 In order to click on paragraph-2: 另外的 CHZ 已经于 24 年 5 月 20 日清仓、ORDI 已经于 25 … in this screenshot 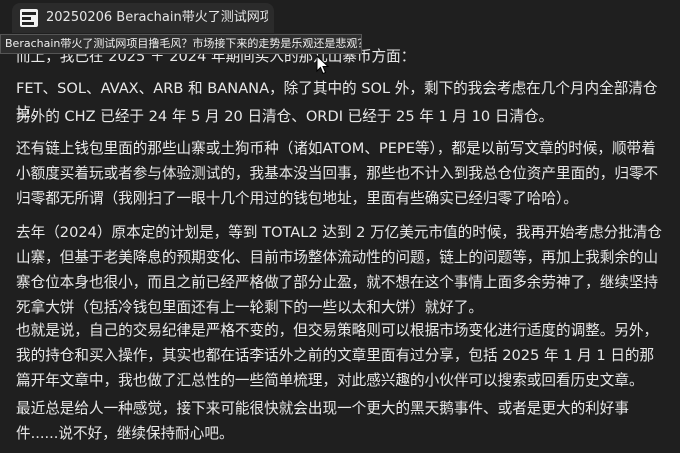, I will do `click(285, 116)`.